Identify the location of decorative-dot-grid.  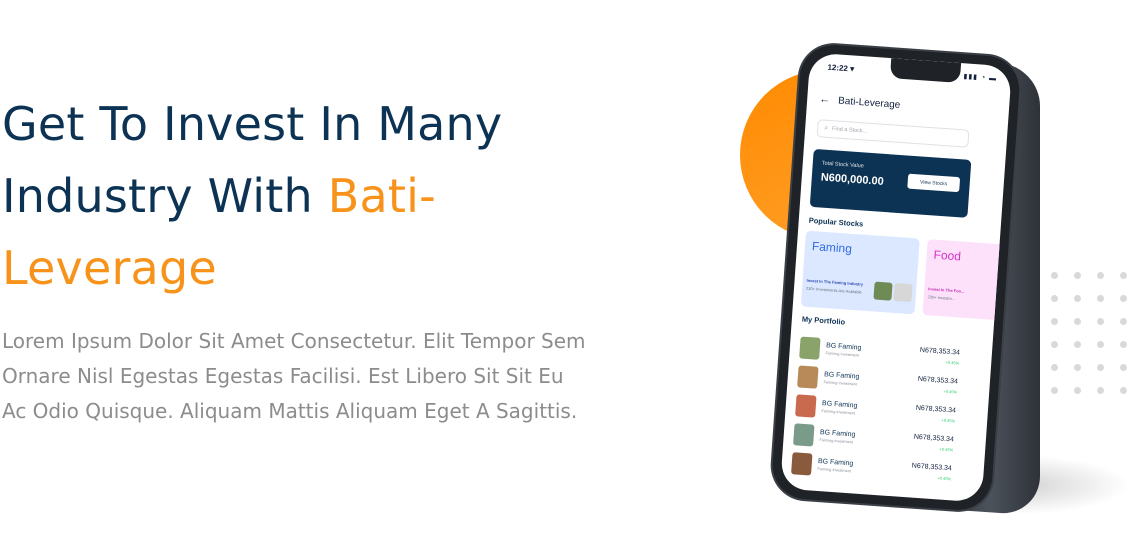
(1082, 338).